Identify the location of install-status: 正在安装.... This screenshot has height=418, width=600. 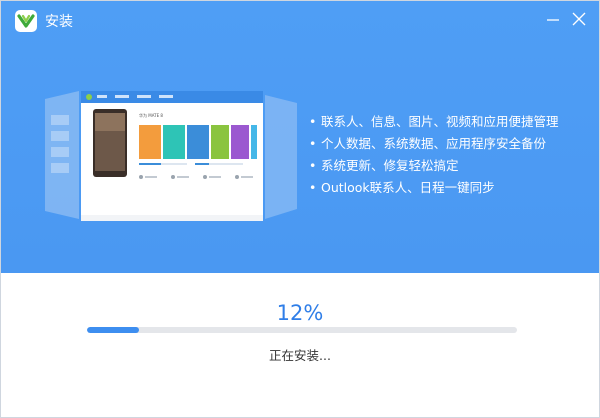
(300, 355).